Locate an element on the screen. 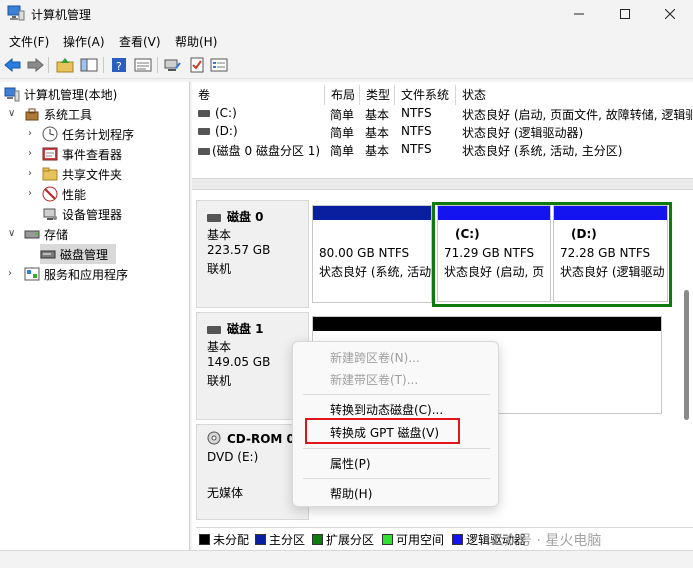 The height and width of the screenshot is (568, 693). legend-item: 主分区 is located at coordinates (280, 539).